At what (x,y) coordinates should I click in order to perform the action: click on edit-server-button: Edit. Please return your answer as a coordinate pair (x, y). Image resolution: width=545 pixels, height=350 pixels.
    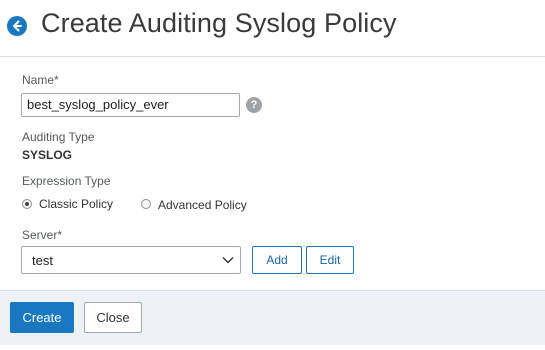
    Looking at the image, I should click on (330, 260).